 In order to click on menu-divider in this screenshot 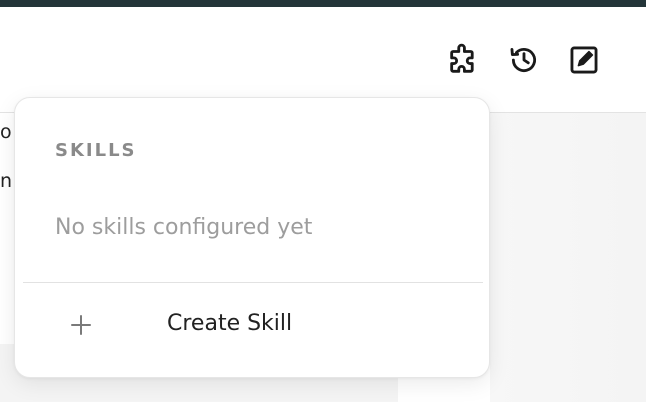, I will do `click(253, 282)`.